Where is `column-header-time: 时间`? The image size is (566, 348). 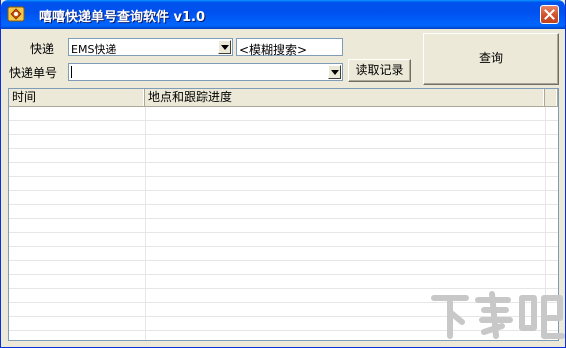
column-header-time: 时间 is located at coordinates (77, 97).